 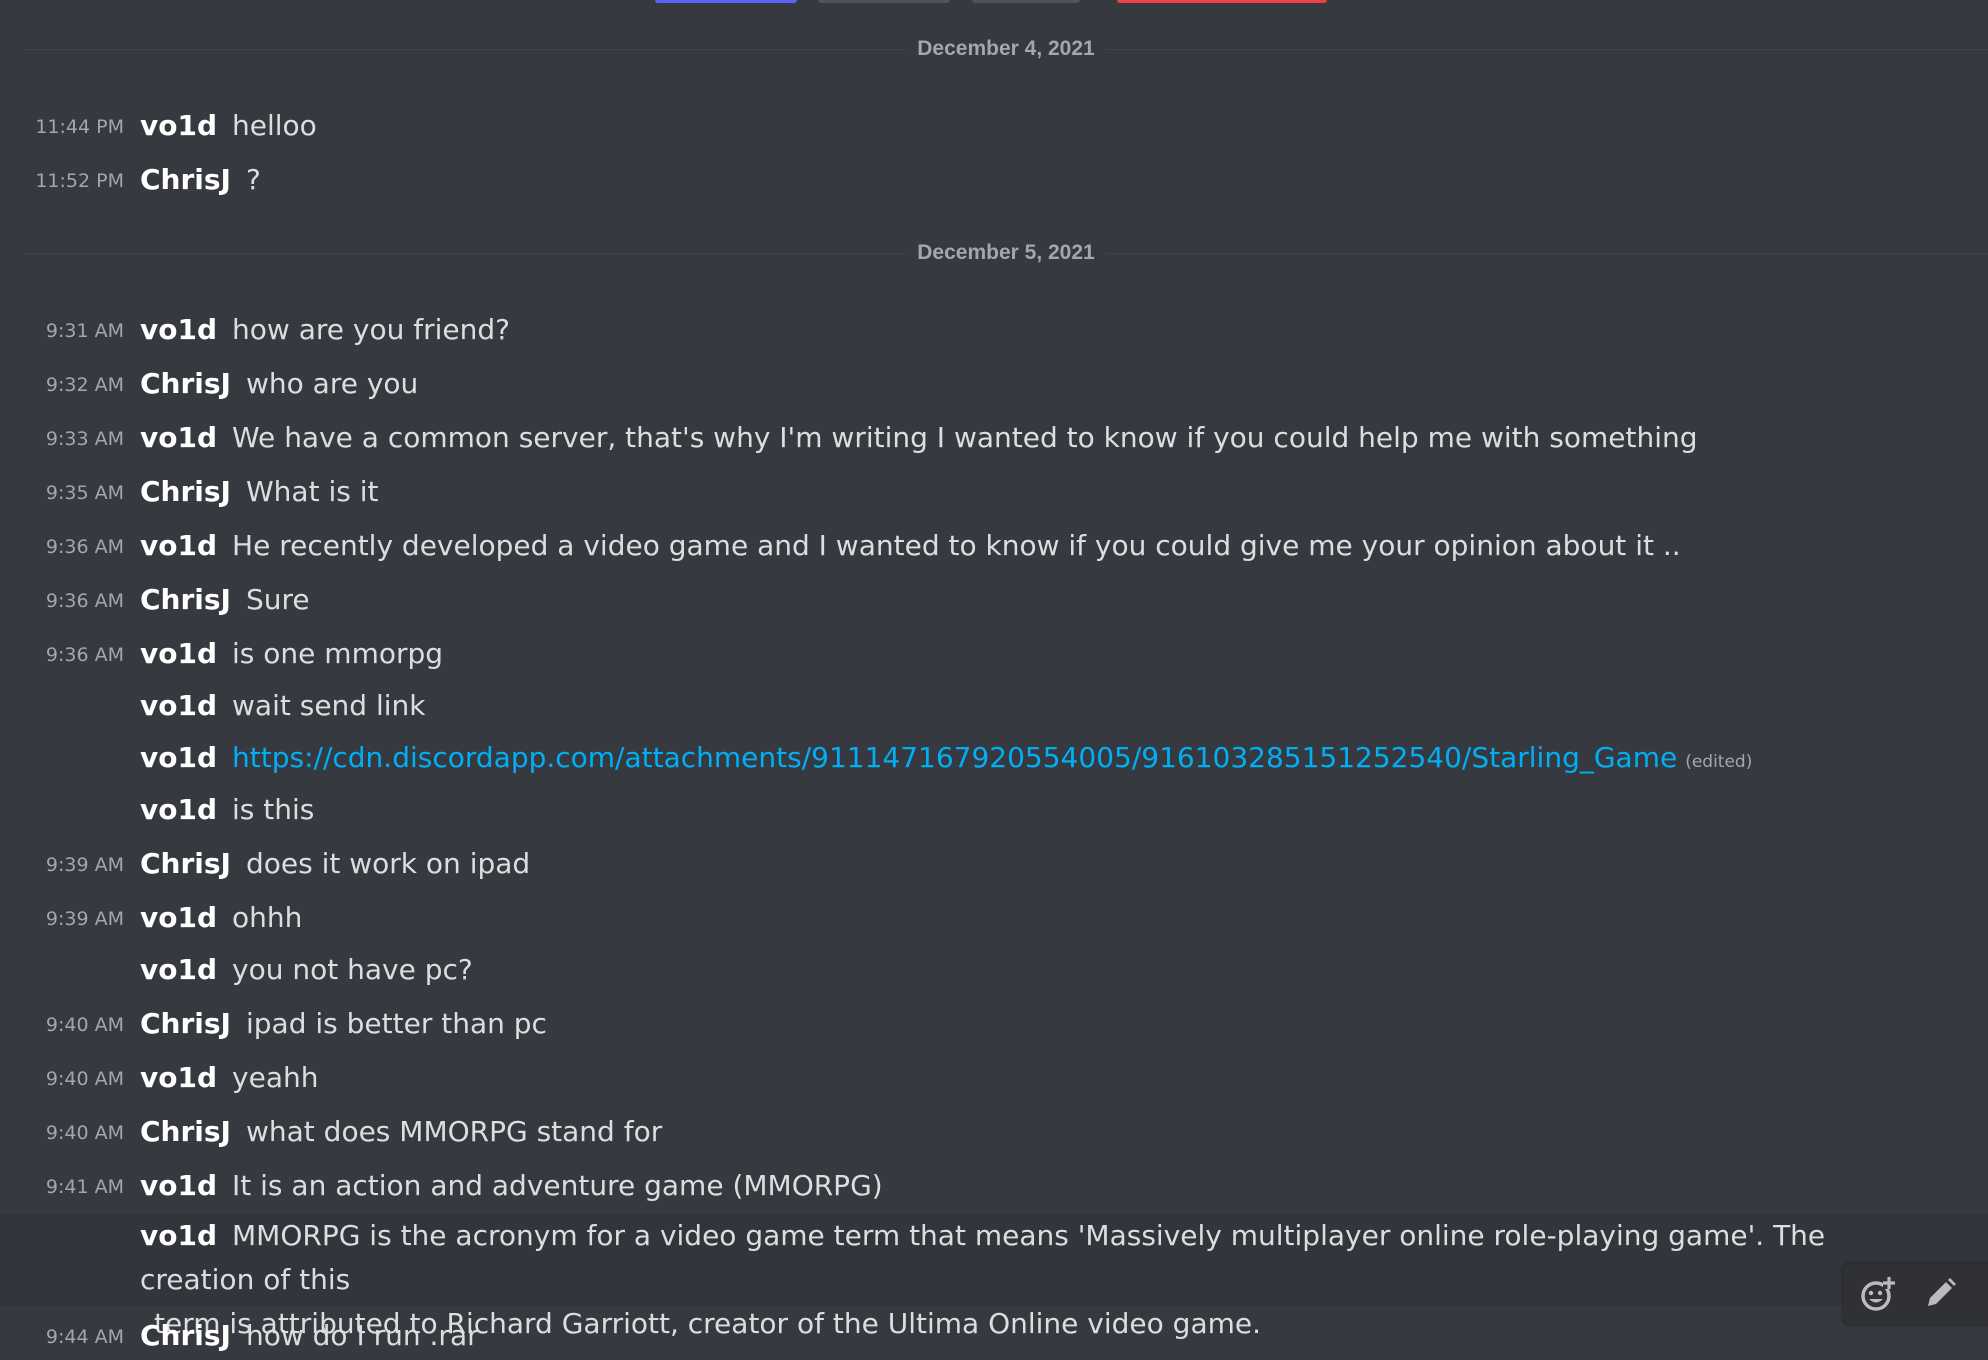 I want to click on message-text: how are you friend?, so click(x=371, y=329).